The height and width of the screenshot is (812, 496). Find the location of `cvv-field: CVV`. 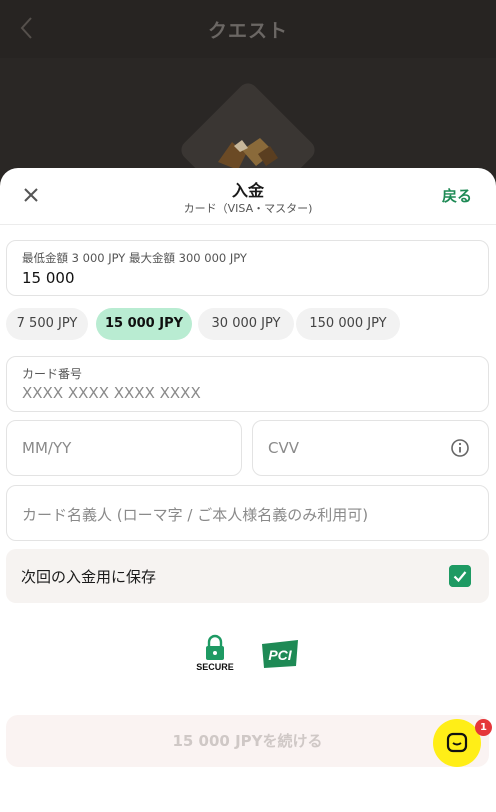

cvv-field: CVV is located at coordinates (370, 448).